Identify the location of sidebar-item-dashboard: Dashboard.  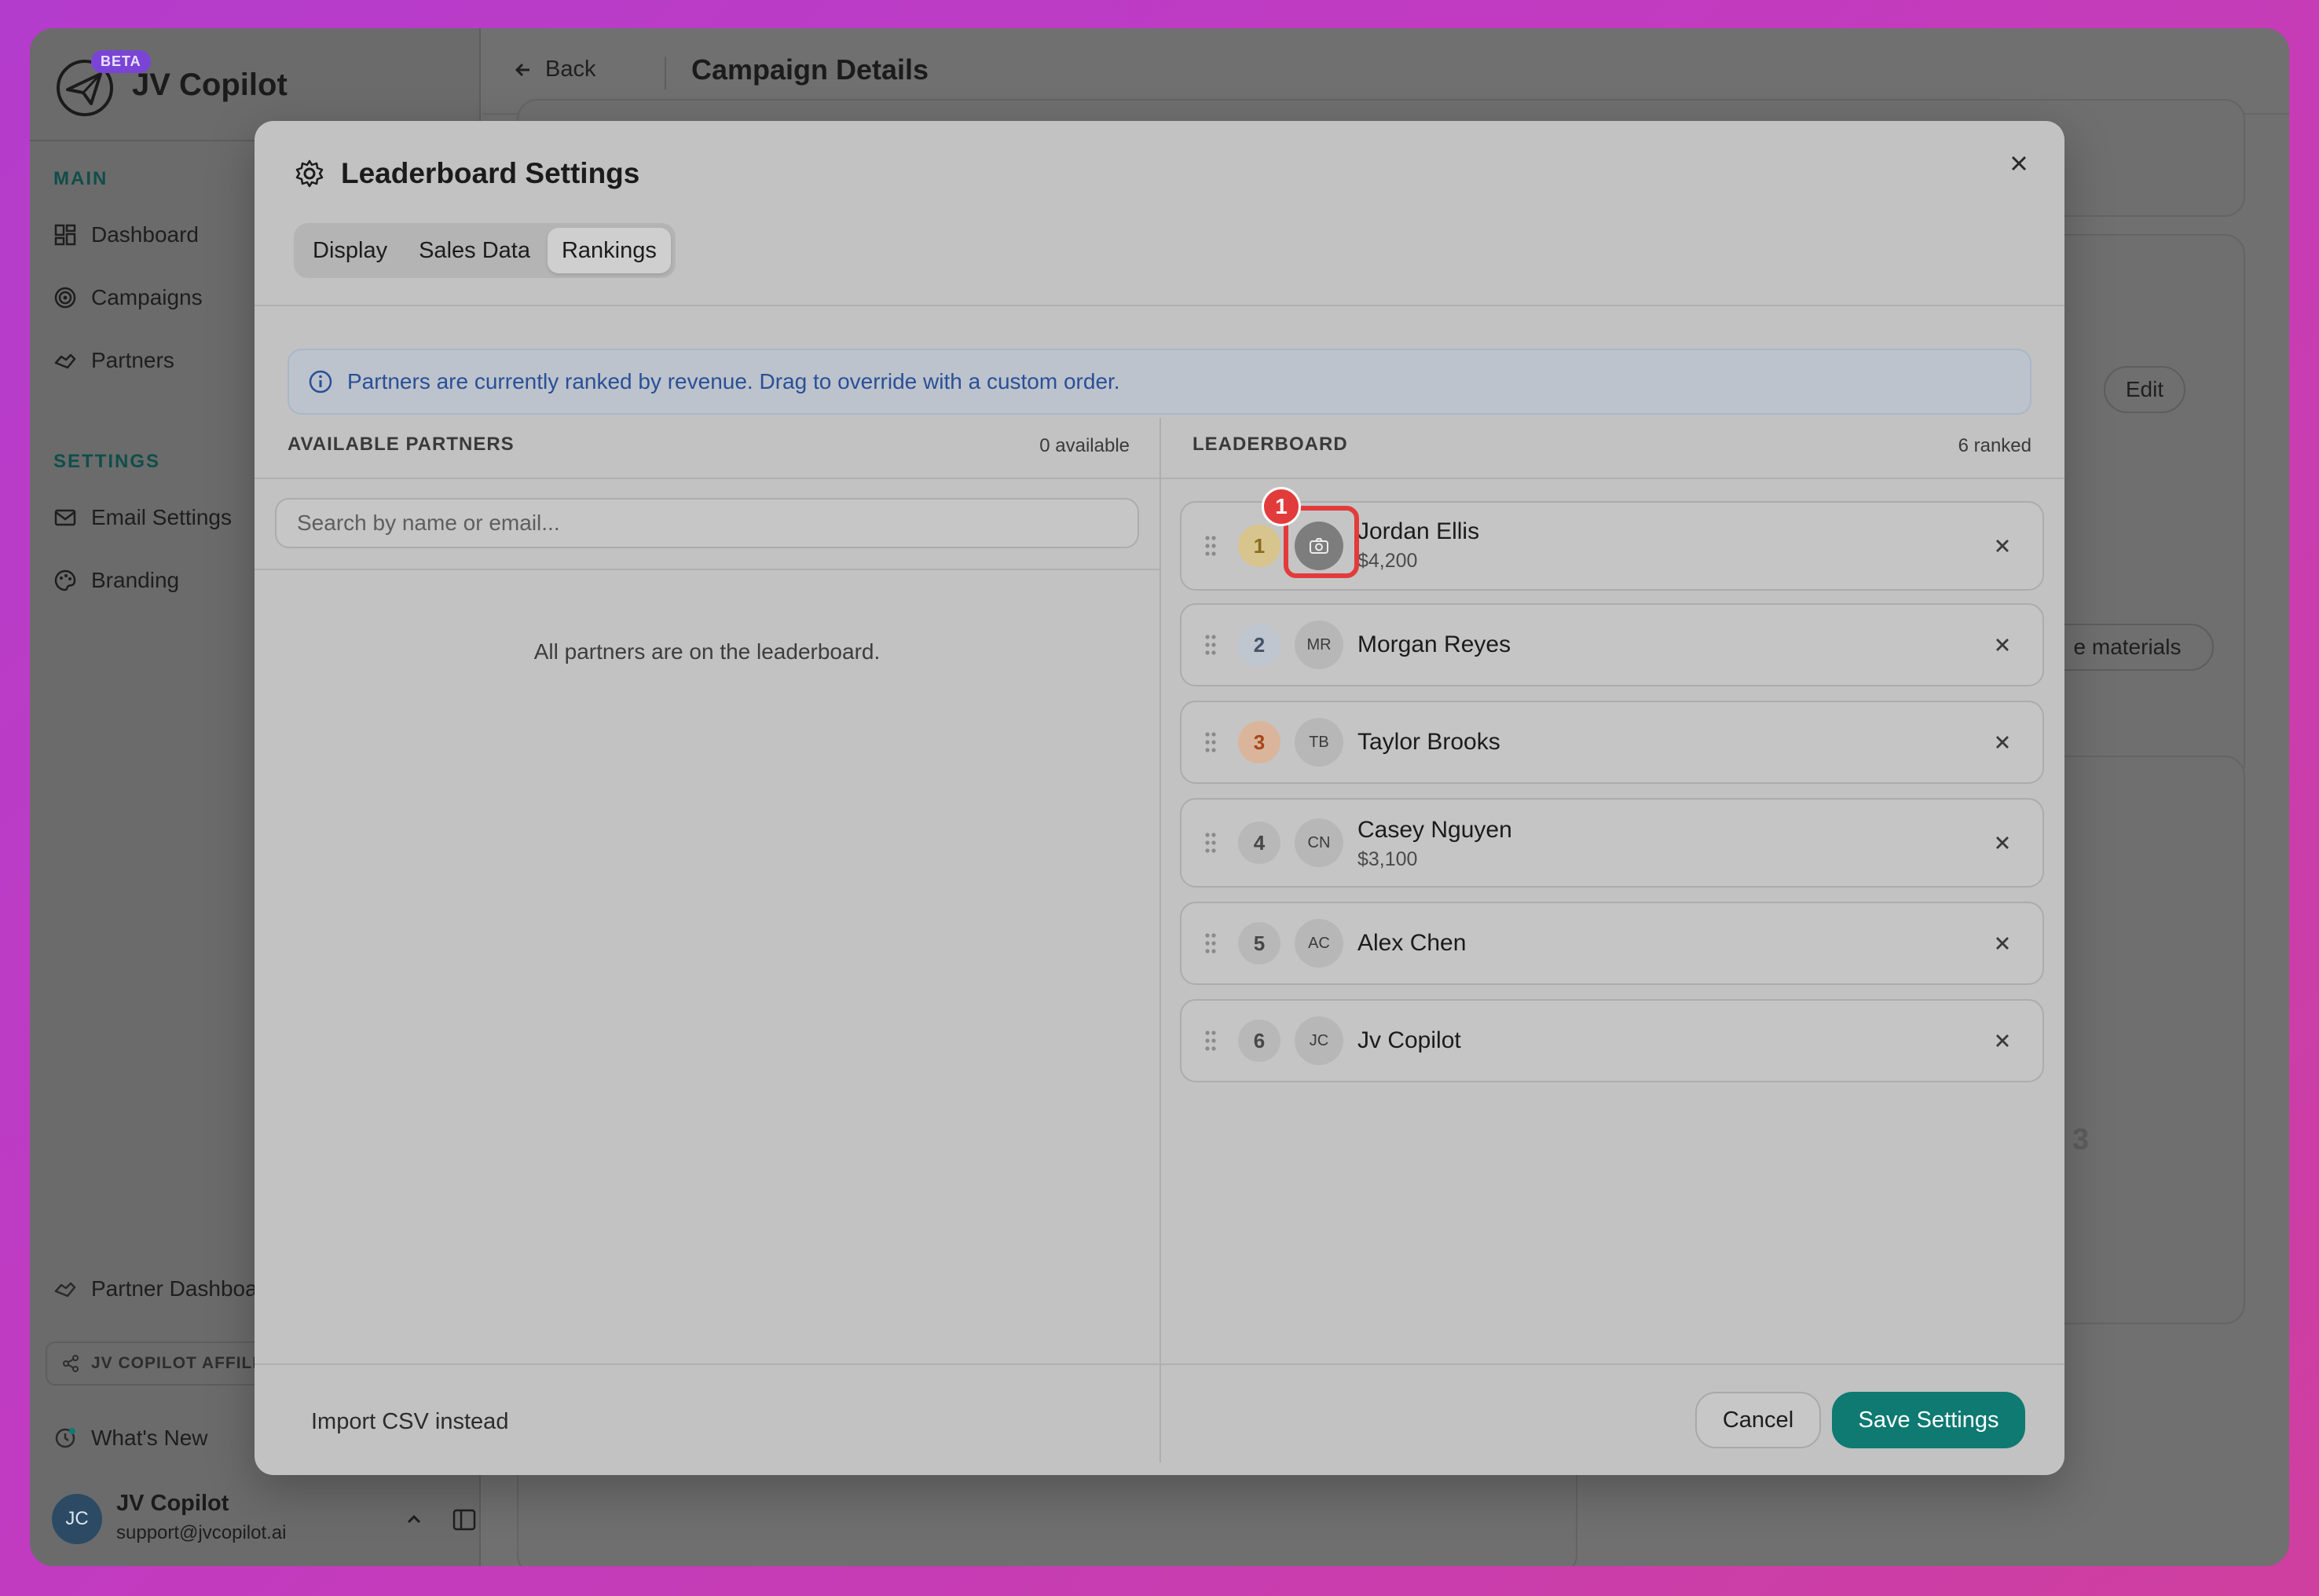
(126, 234).